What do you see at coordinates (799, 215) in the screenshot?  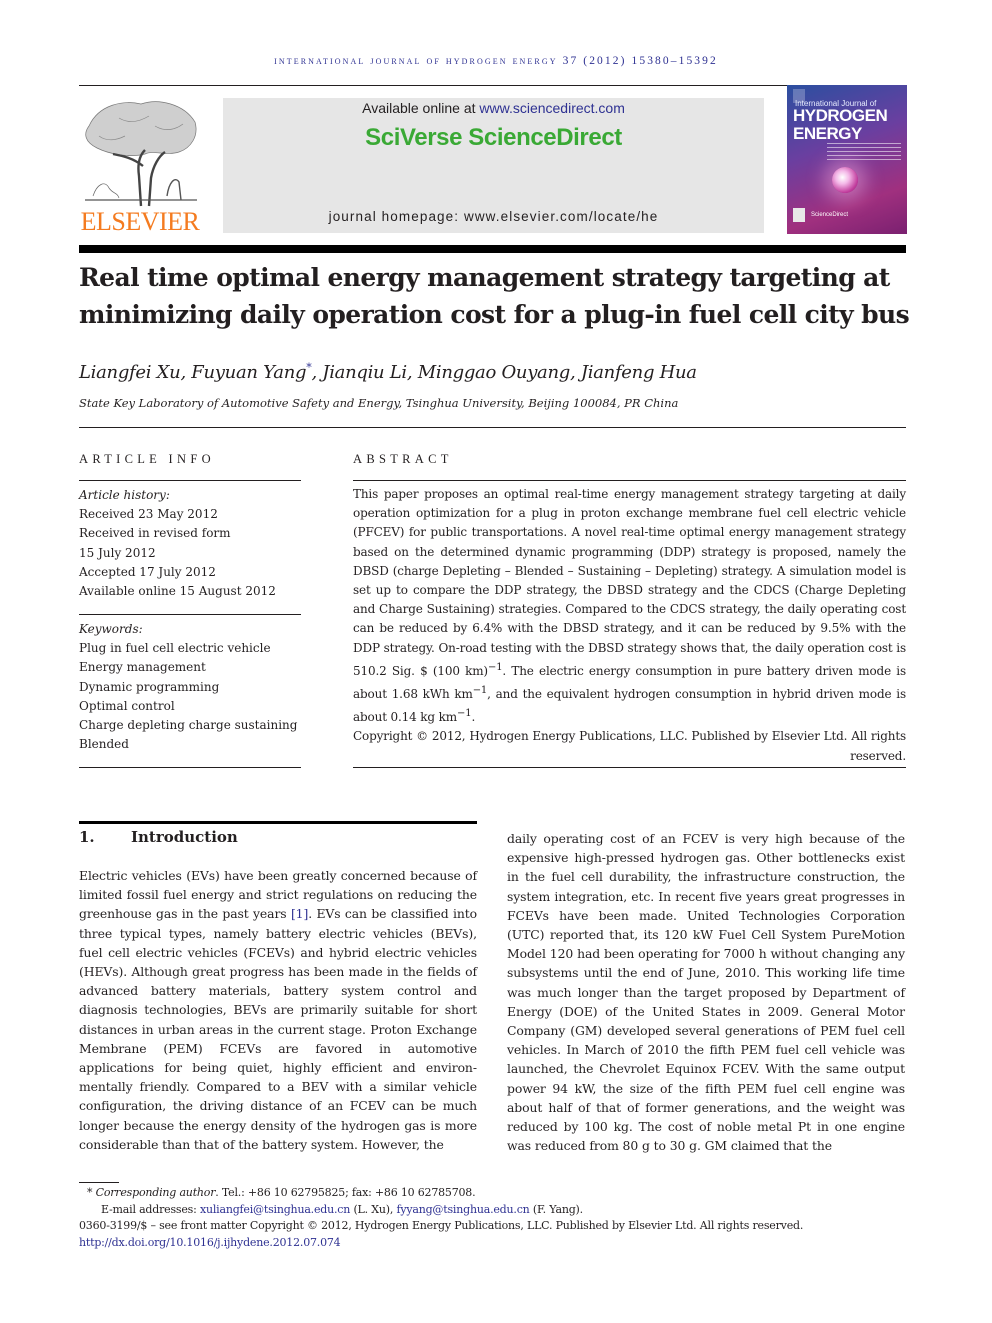 I see `cover-society-icon` at bounding box center [799, 215].